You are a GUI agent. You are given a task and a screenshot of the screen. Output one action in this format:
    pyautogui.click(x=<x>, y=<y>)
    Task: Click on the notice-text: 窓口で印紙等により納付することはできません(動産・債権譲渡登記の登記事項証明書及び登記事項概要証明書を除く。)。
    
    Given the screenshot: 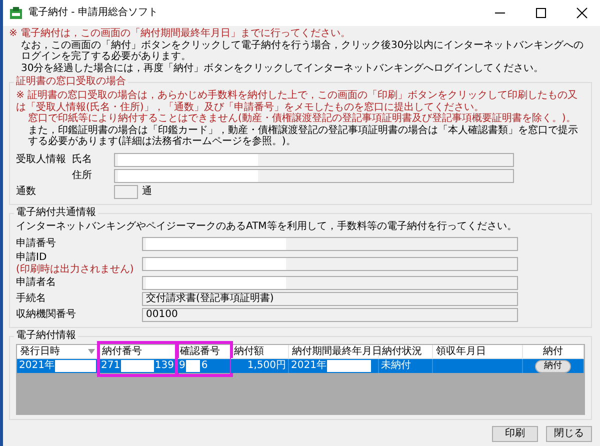 What is the action you would take?
    pyautogui.click(x=302, y=118)
    